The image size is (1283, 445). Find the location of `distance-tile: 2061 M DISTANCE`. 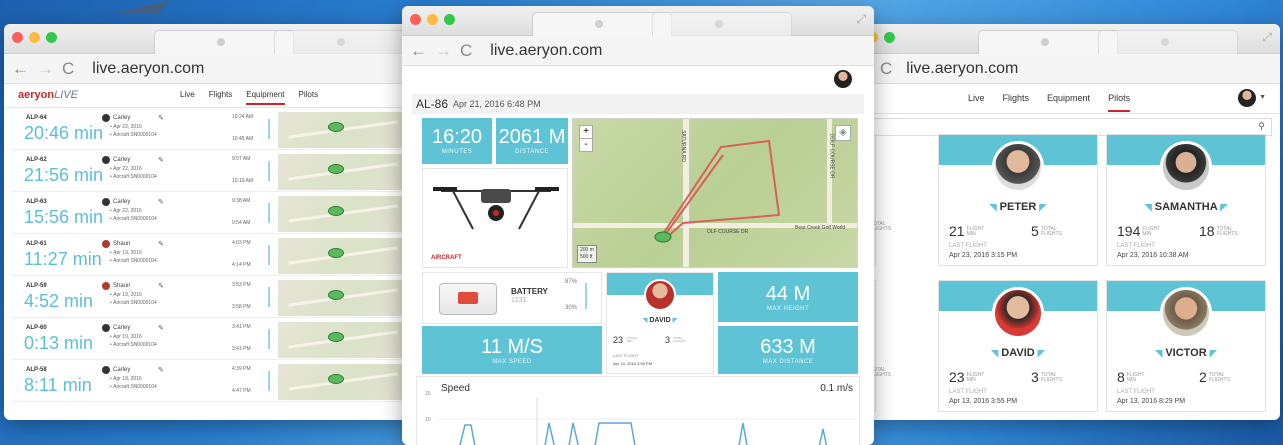

distance-tile: 2061 M DISTANCE is located at coordinates (532, 141).